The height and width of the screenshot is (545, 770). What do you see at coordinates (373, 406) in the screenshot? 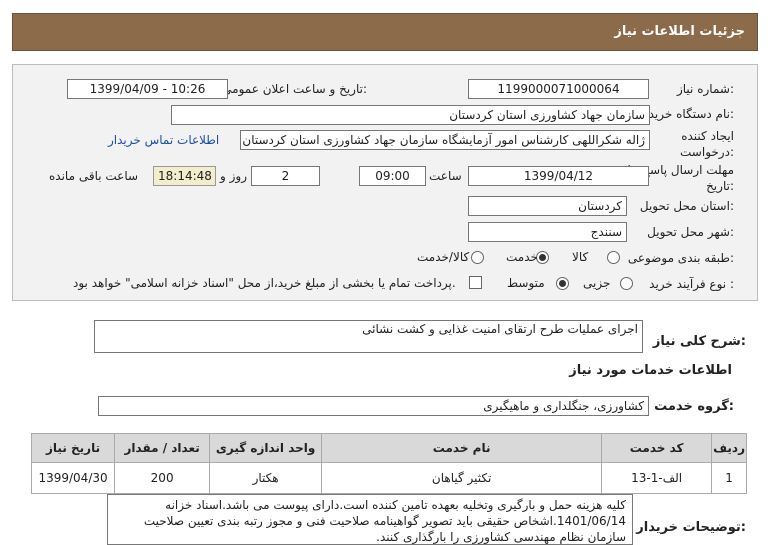
I see `service-group-field: کشاورزی، جنگلداری و ماهیگیری` at bounding box center [373, 406].